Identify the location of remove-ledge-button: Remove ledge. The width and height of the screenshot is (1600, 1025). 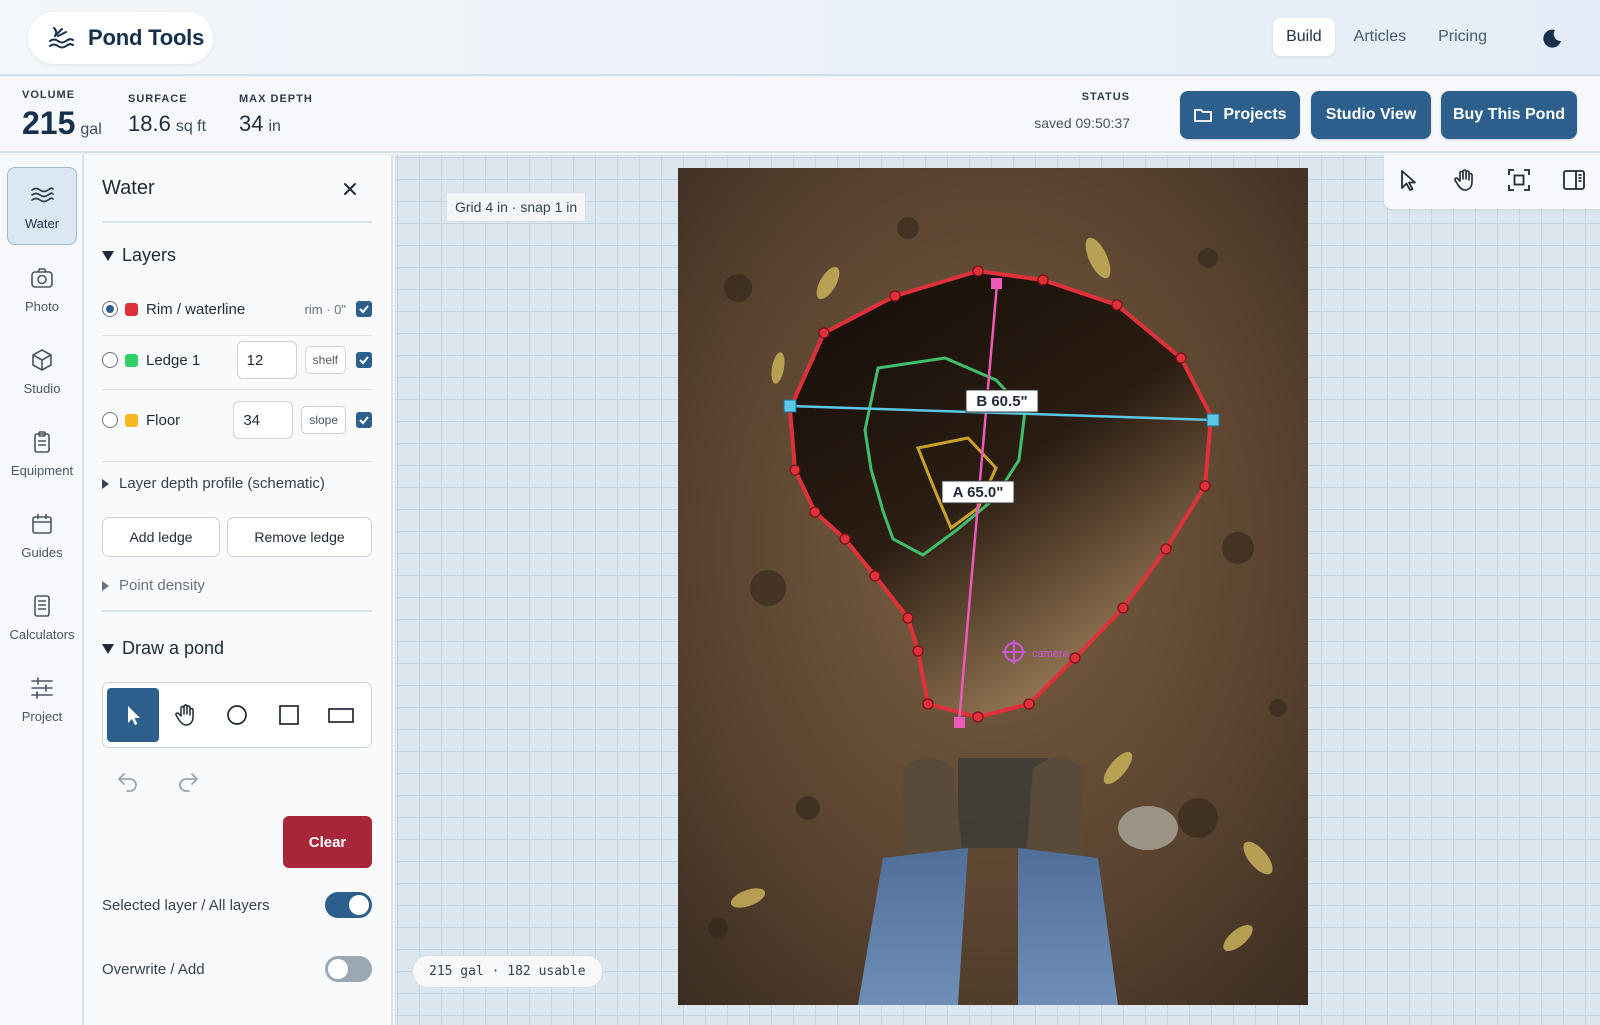
(299, 537).